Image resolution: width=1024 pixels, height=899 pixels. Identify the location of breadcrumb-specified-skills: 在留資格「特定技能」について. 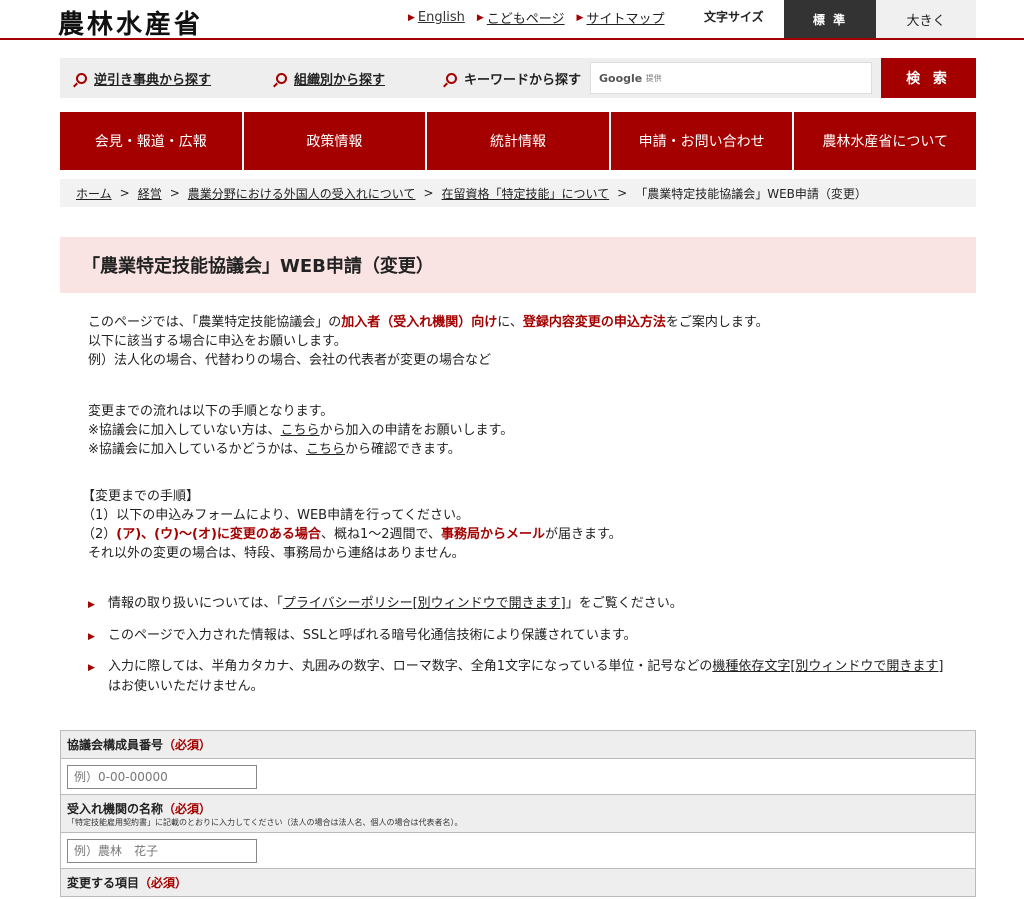
(526, 193).